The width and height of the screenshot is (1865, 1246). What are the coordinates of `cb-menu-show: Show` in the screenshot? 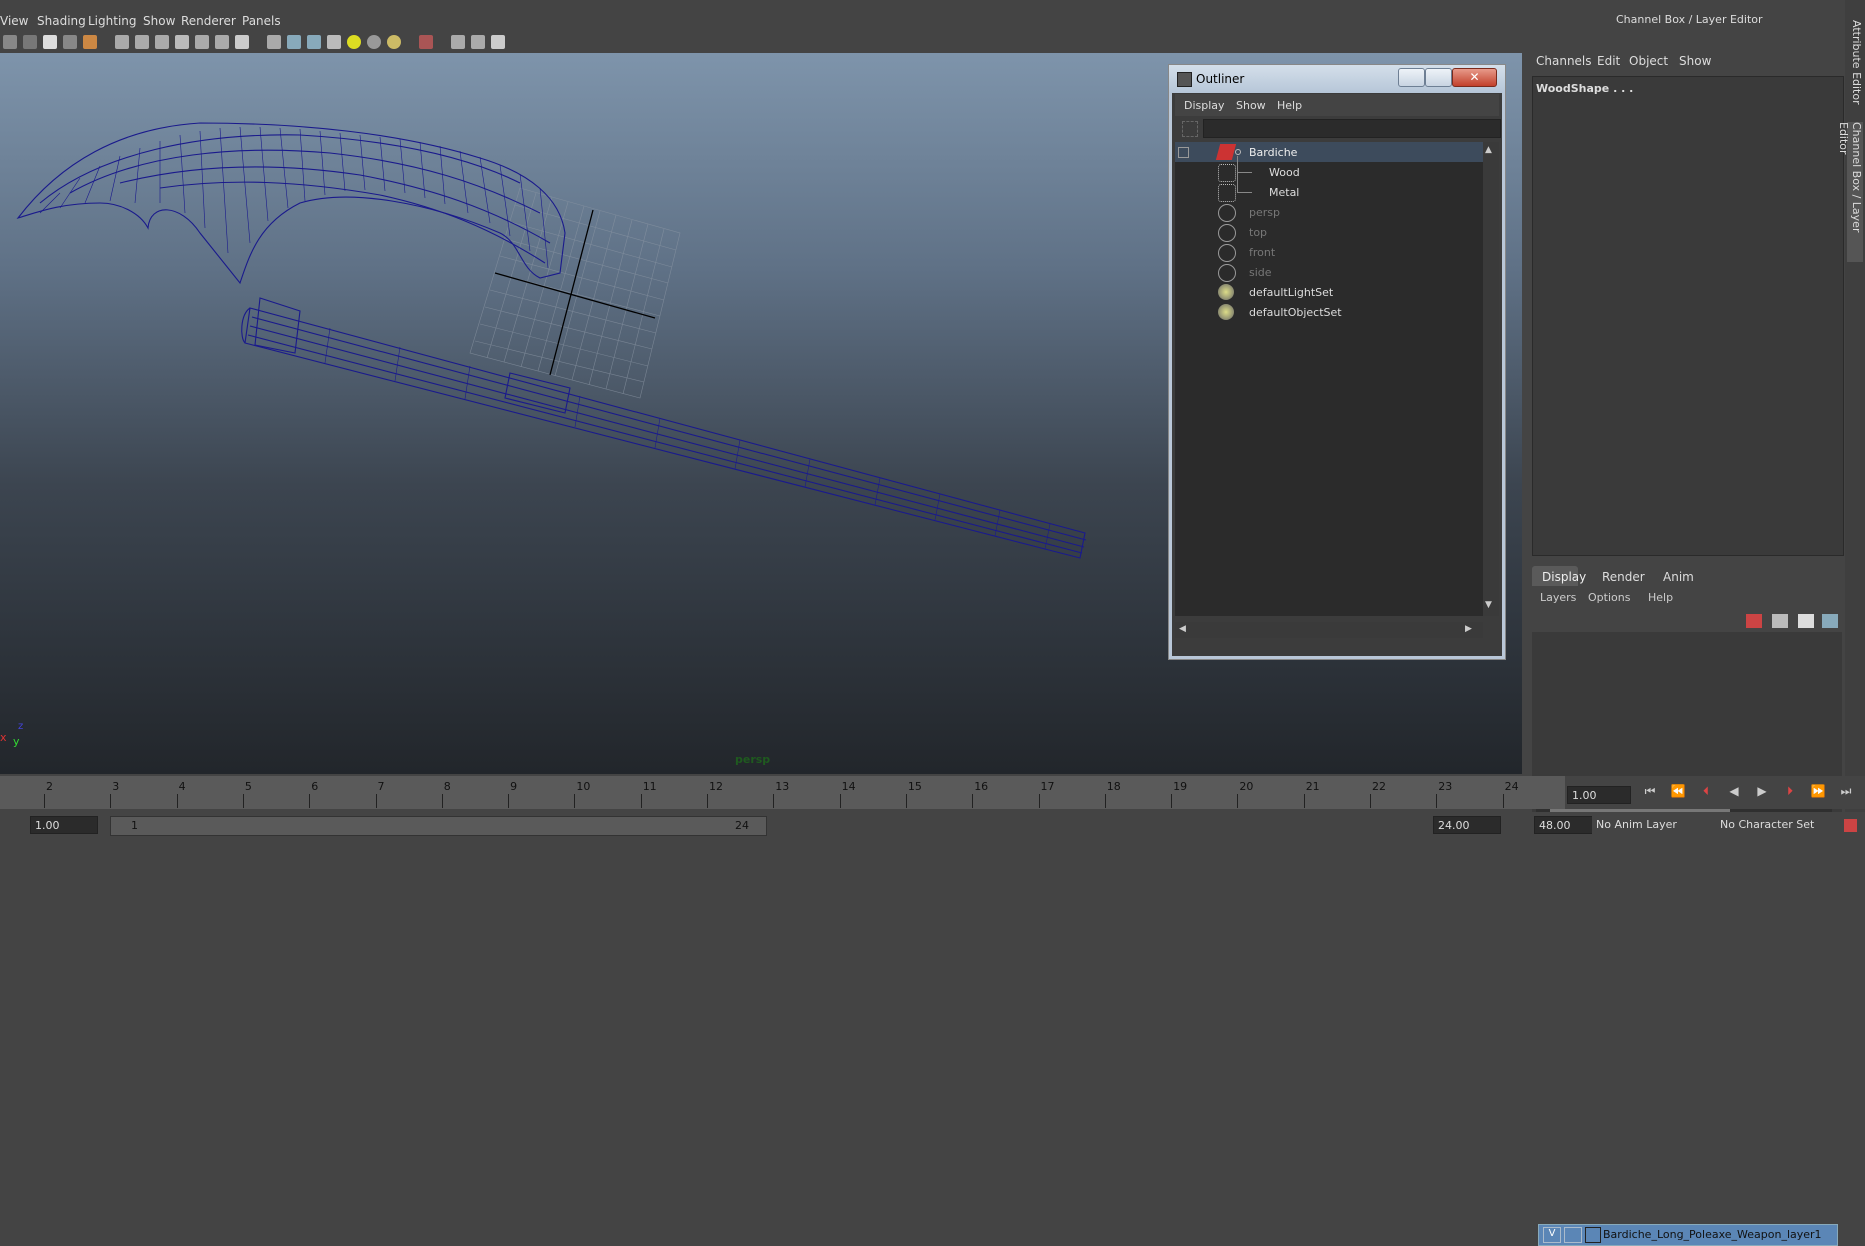 It's located at (1695, 61).